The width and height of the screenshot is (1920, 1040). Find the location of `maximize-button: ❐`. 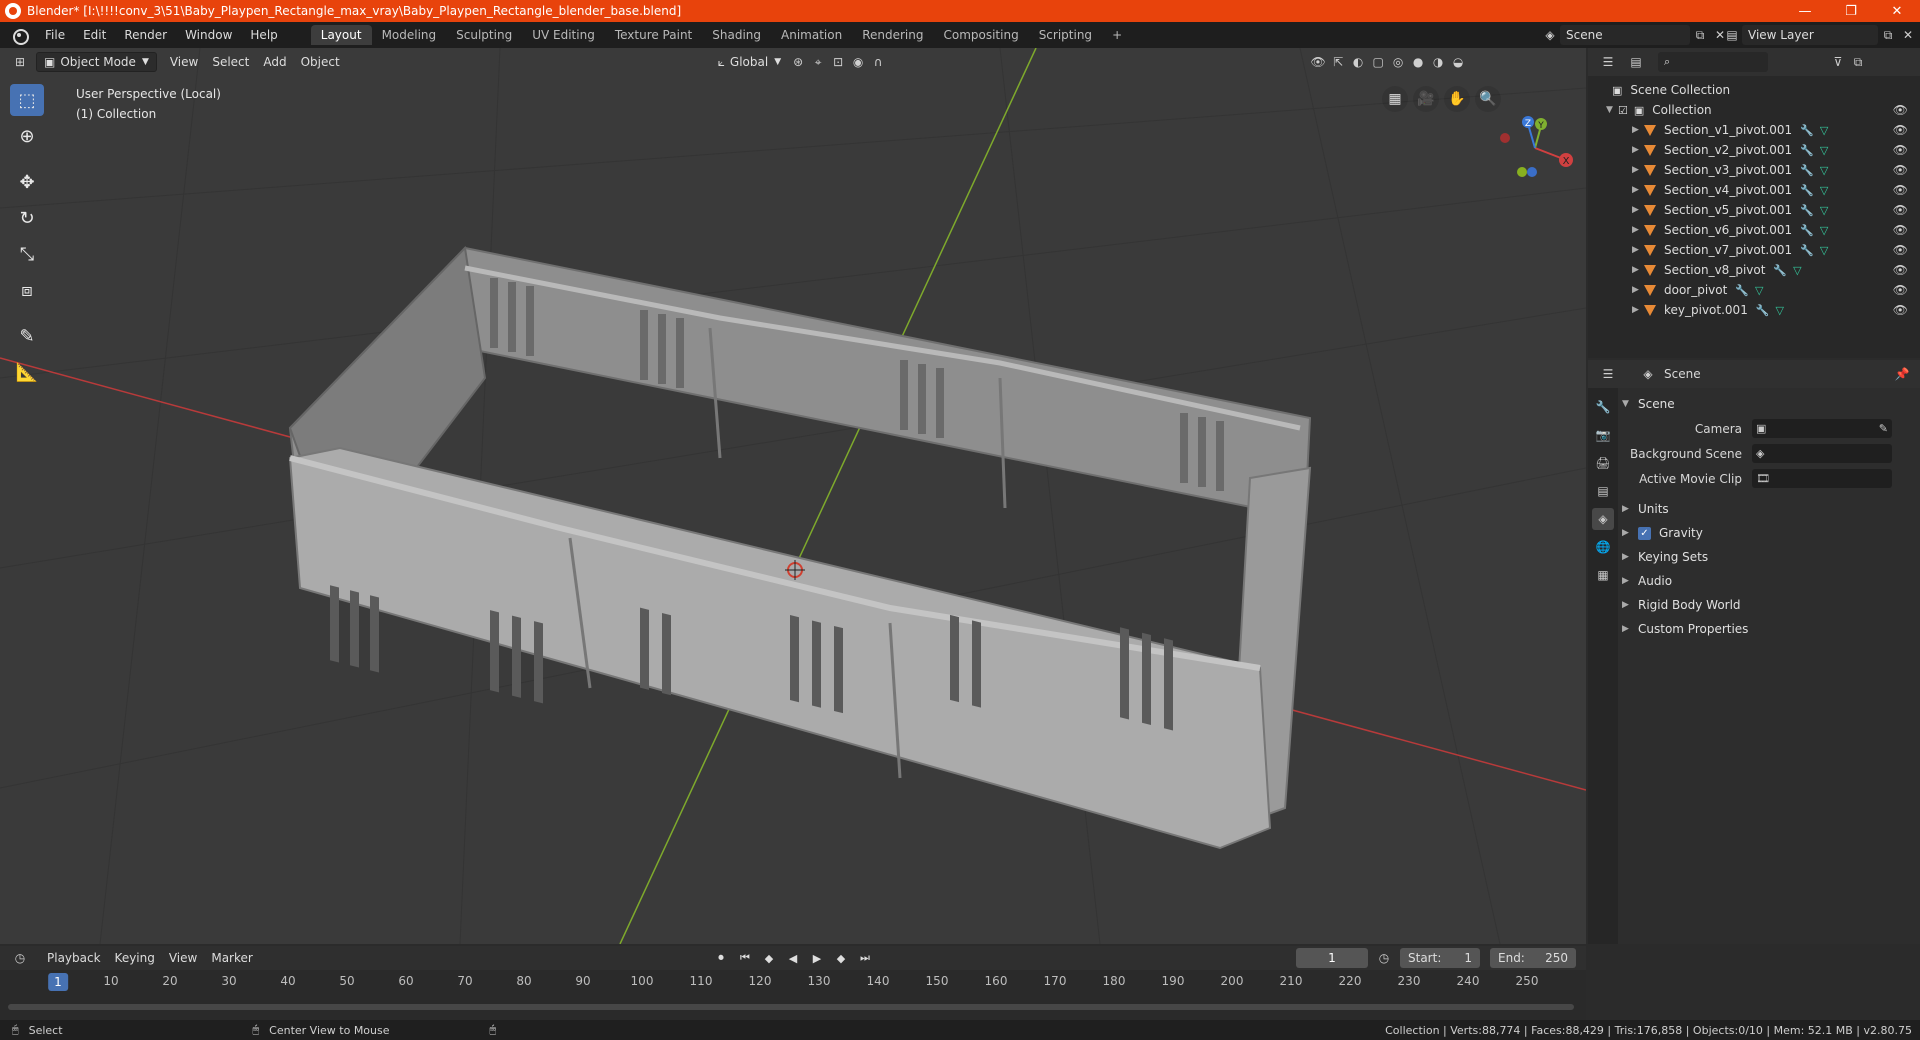

maximize-button: ❐ is located at coordinates (1851, 11).